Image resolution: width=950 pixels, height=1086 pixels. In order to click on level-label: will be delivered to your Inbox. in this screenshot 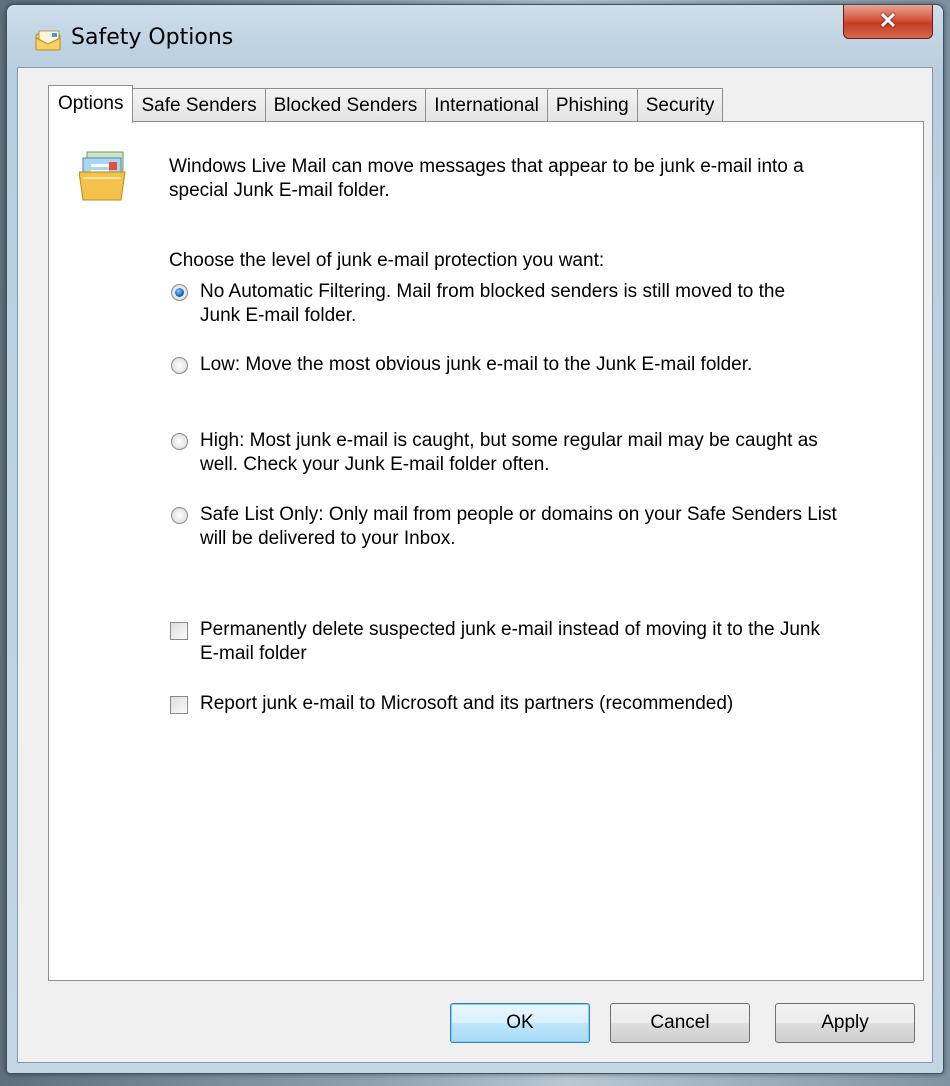, I will do `click(328, 539)`.